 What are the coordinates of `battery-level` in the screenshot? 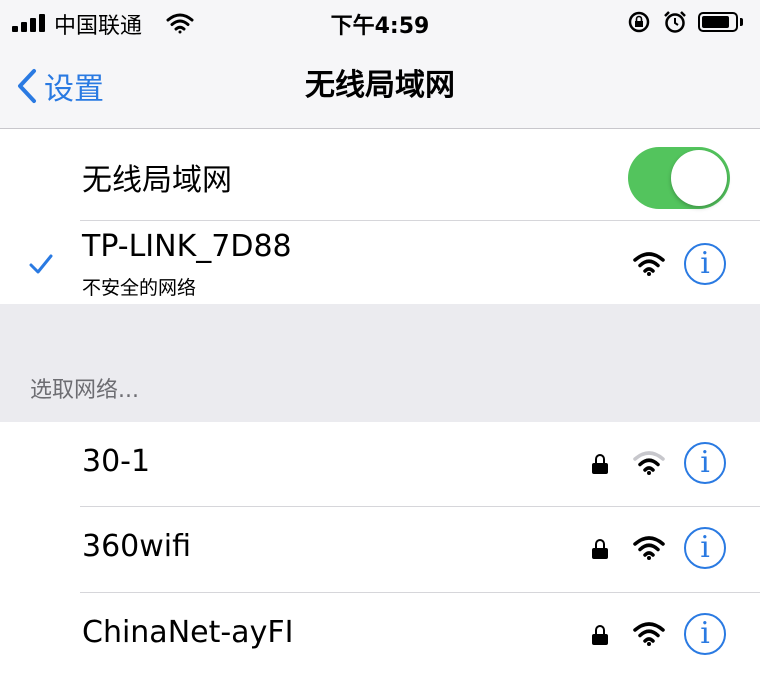 It's located at (715, 22).